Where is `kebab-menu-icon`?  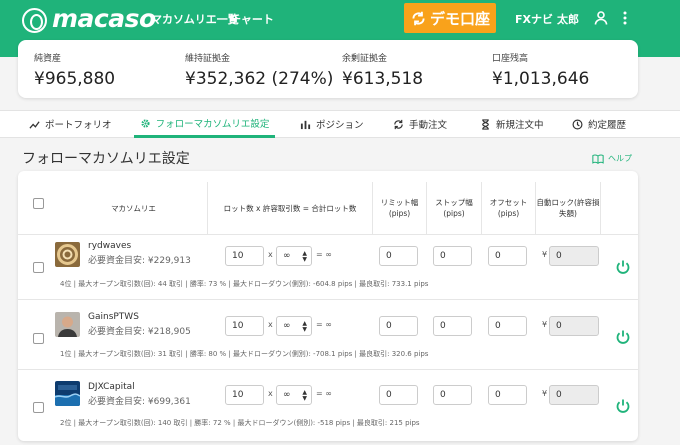 kebab-menu-icon is located at coordinates (625, 18).